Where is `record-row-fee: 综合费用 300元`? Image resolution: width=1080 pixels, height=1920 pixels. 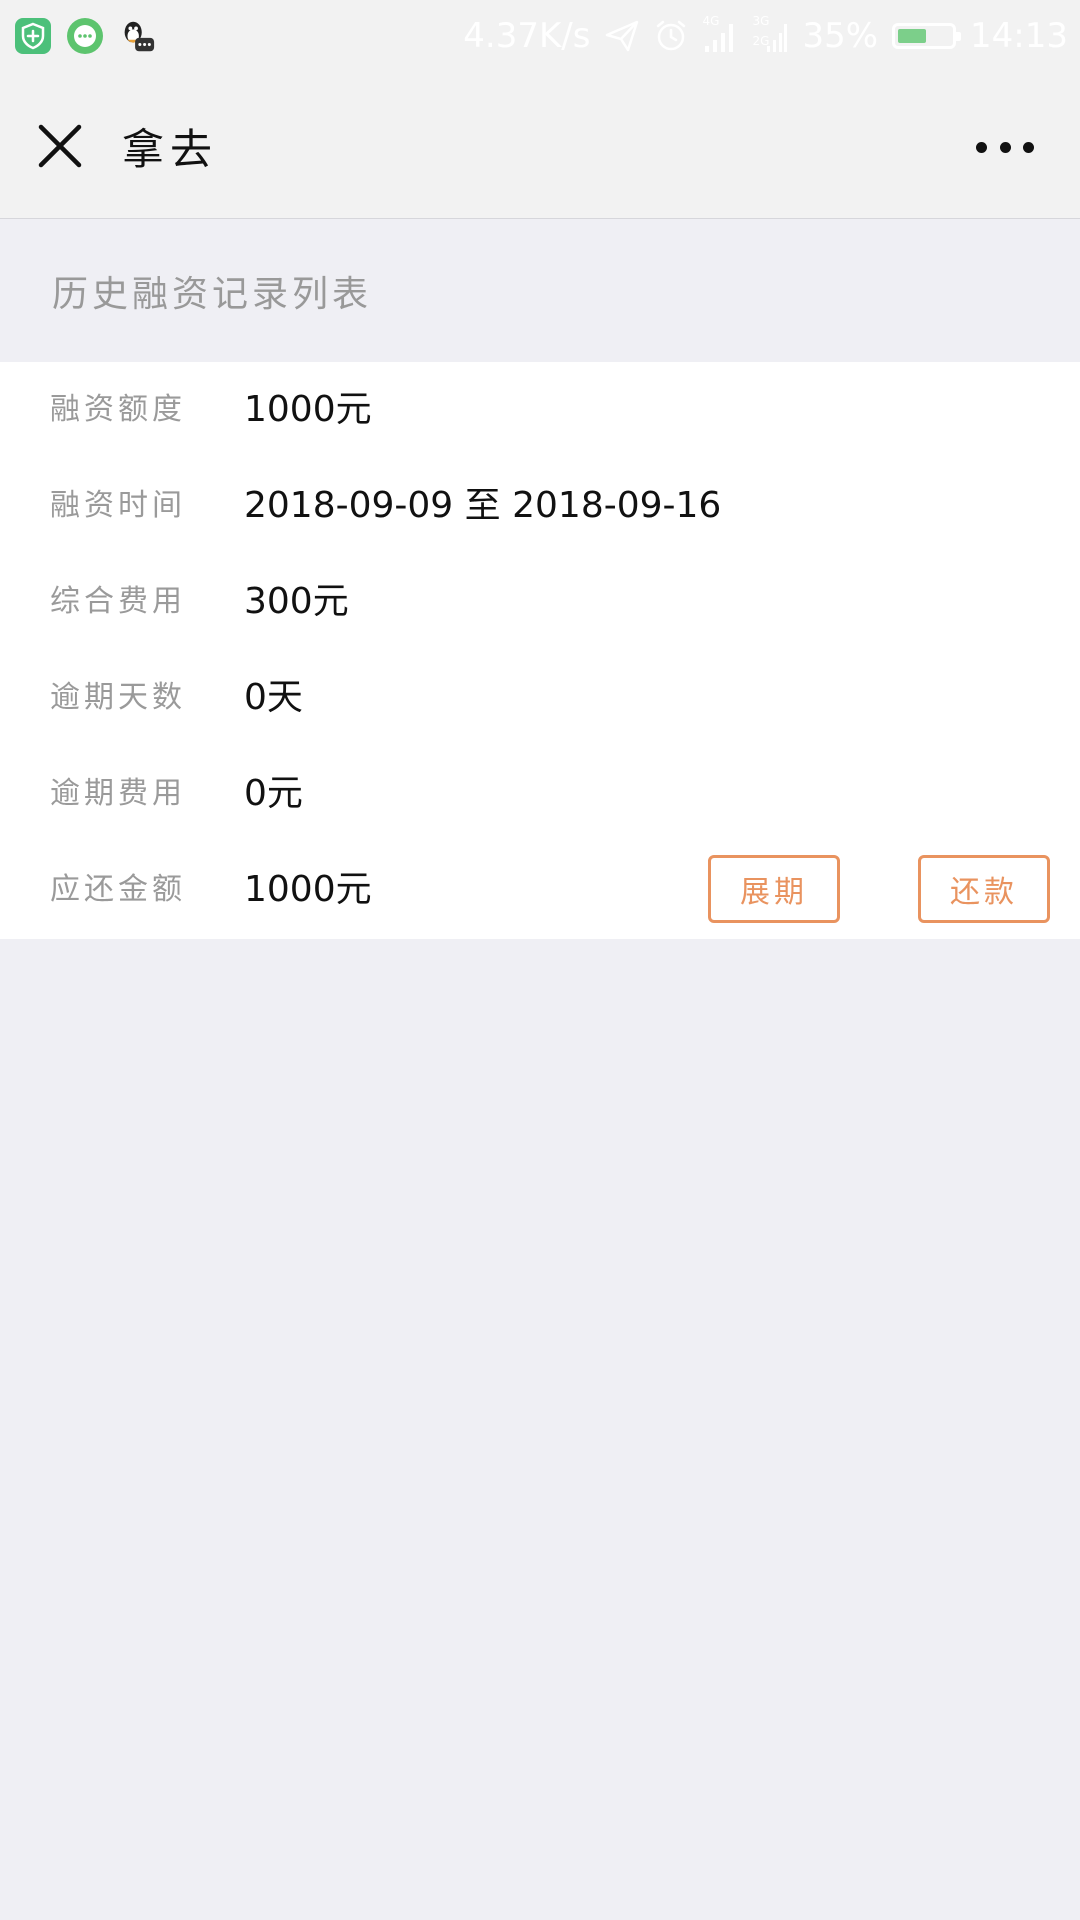
record-row-fee: 综合费用 300元 is located at coordinates (540, 602).